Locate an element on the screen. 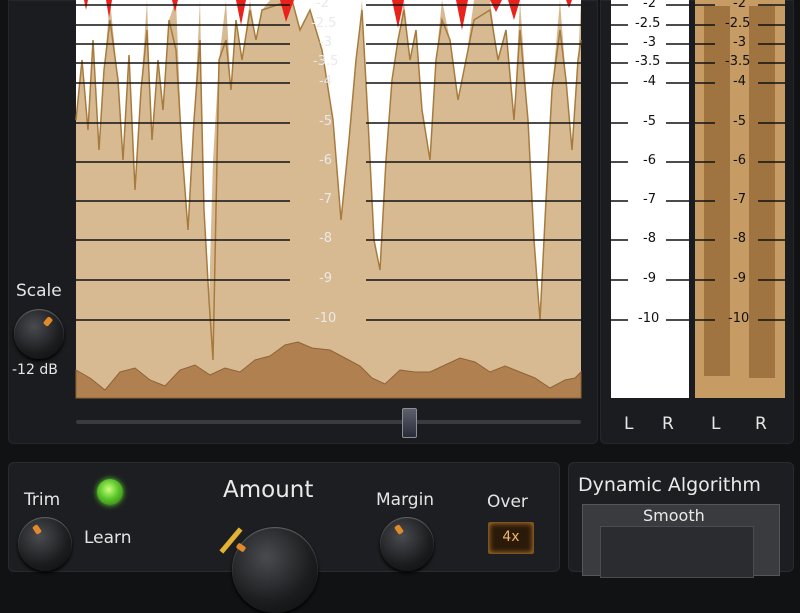 The image size is (800, 613). graph-tick: -2.5 is located at coordinates (324, 23).